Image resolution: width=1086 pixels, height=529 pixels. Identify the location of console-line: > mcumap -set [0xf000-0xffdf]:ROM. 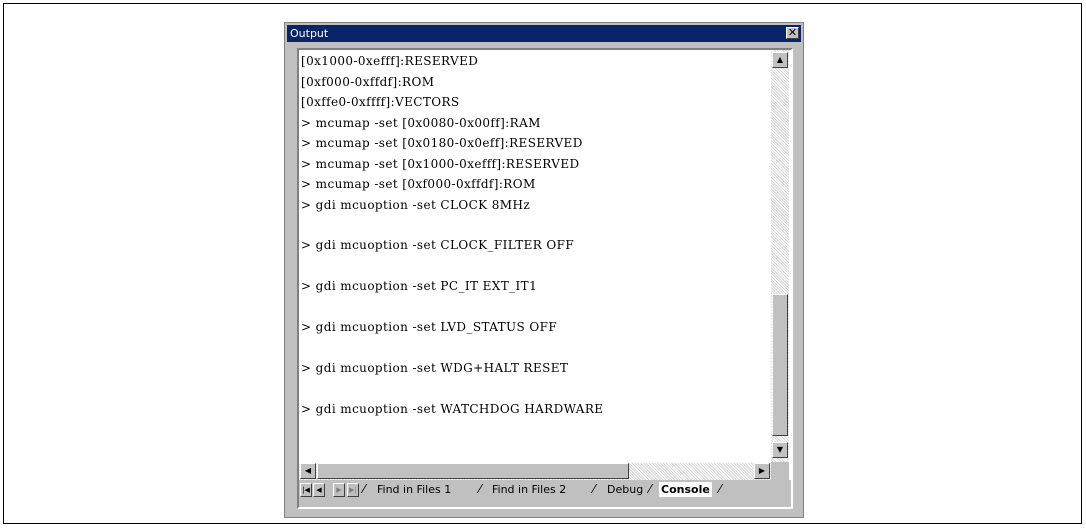
(418, 184).